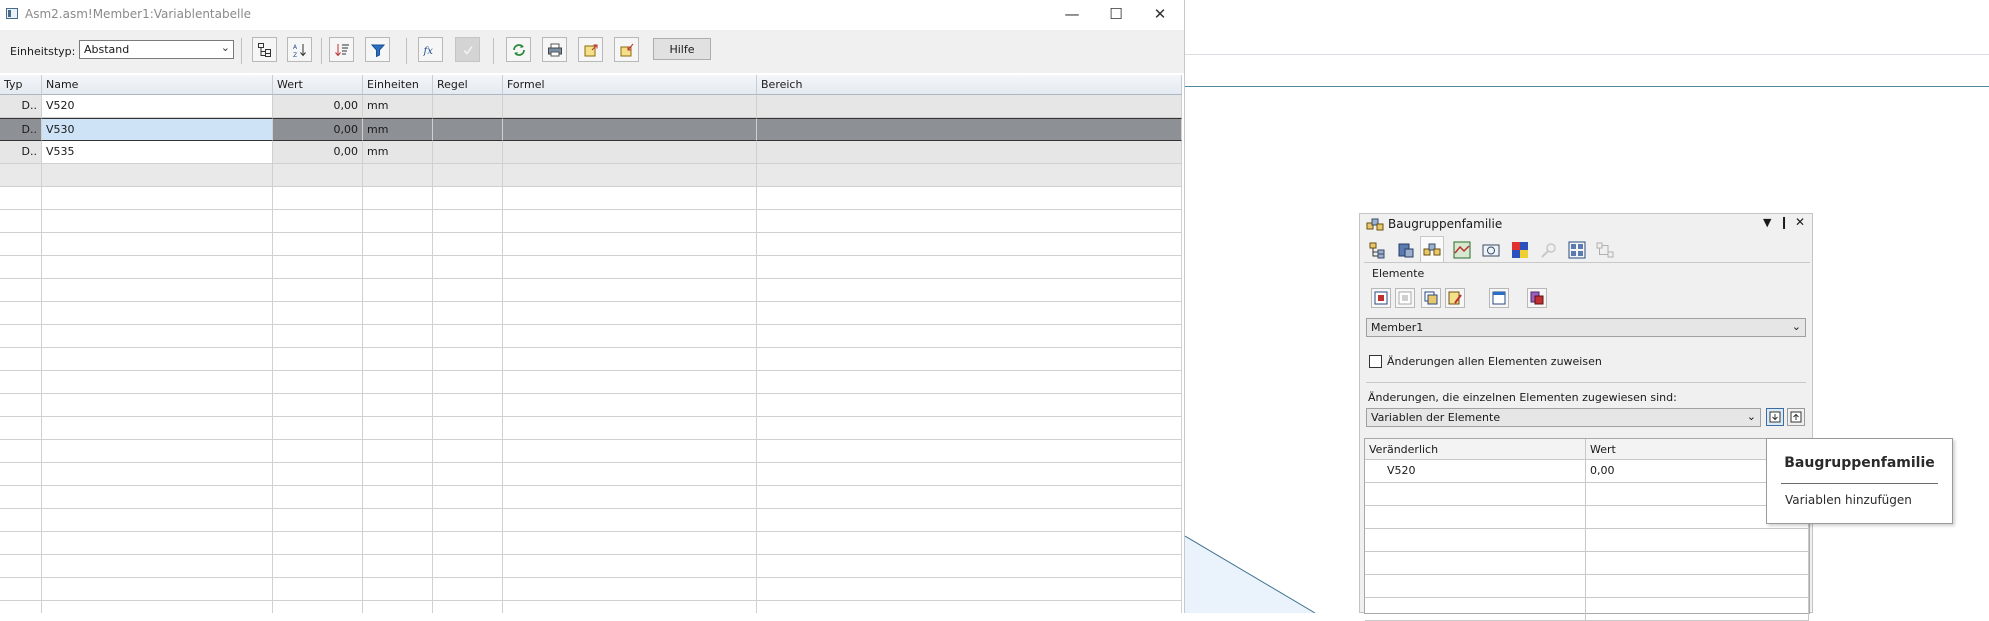 This screenshot has height=621, width=1989. Describe the element at coordinates (468, 85) in the screenshot. I see `column-header-regel: Regel` at that location.